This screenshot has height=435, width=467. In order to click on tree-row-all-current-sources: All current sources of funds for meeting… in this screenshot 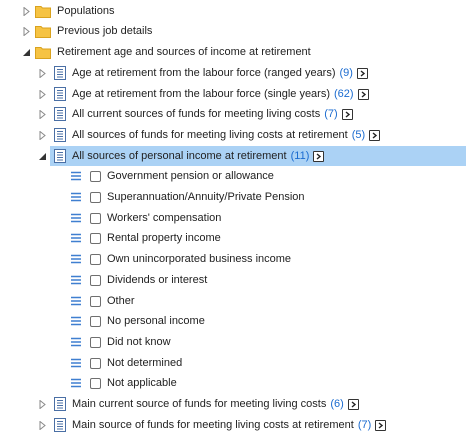, I will do `click(233, 114)`.